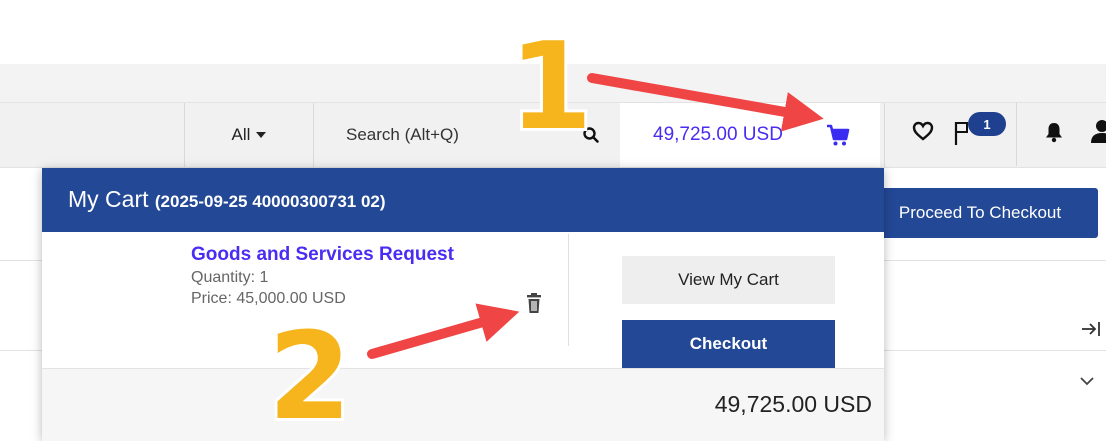 This screenshot has height=441, width=1106. What do you see at coordinates (1087, 381) in the screenshot?
I see `chevron-down-icon` at bounding box center [1087, 381].